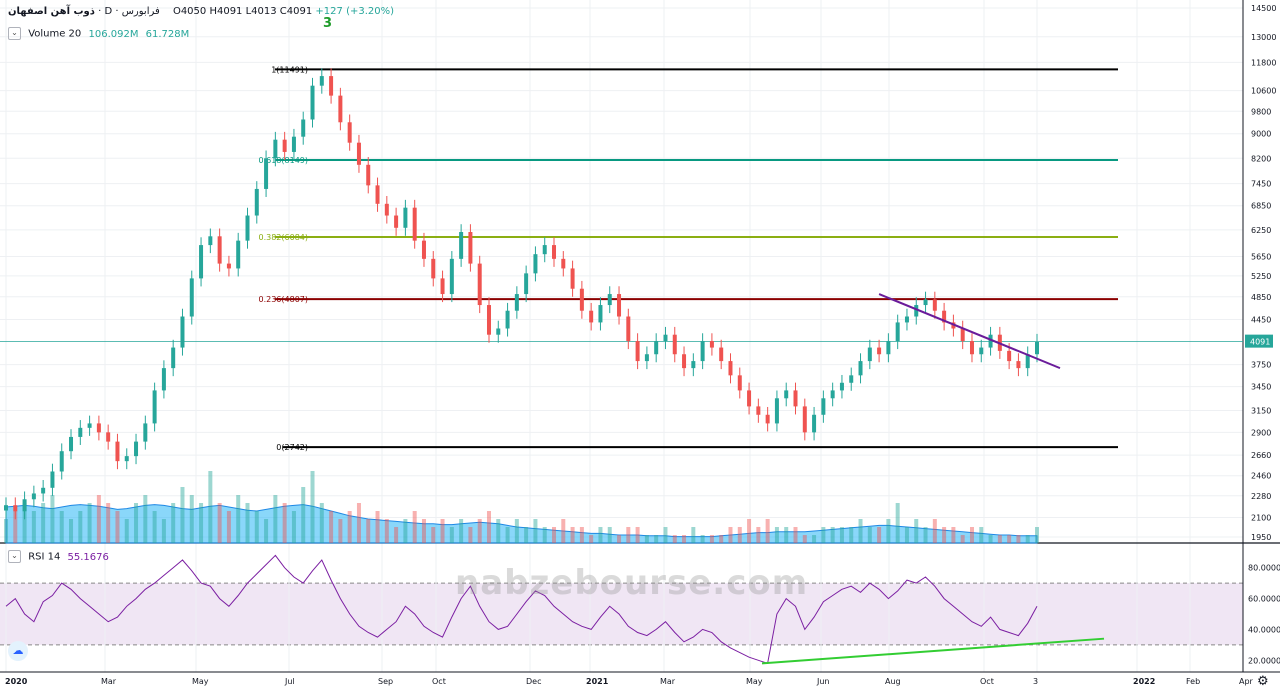 This screenshot has width=1280, height=690. What do you see at coordinates (88, 557) in the screenshot?
I see `rsi-value: 55.1676` at bounding box center [88, 557].